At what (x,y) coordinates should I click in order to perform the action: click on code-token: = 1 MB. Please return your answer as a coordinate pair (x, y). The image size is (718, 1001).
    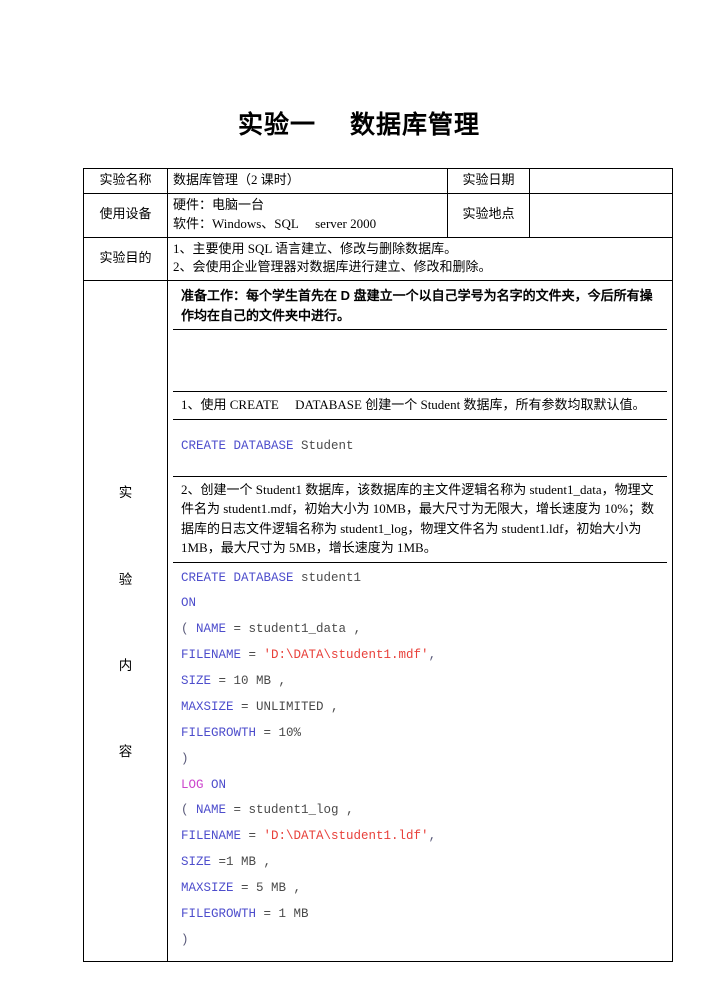
    Looking at the image, I should click on (282, 913).